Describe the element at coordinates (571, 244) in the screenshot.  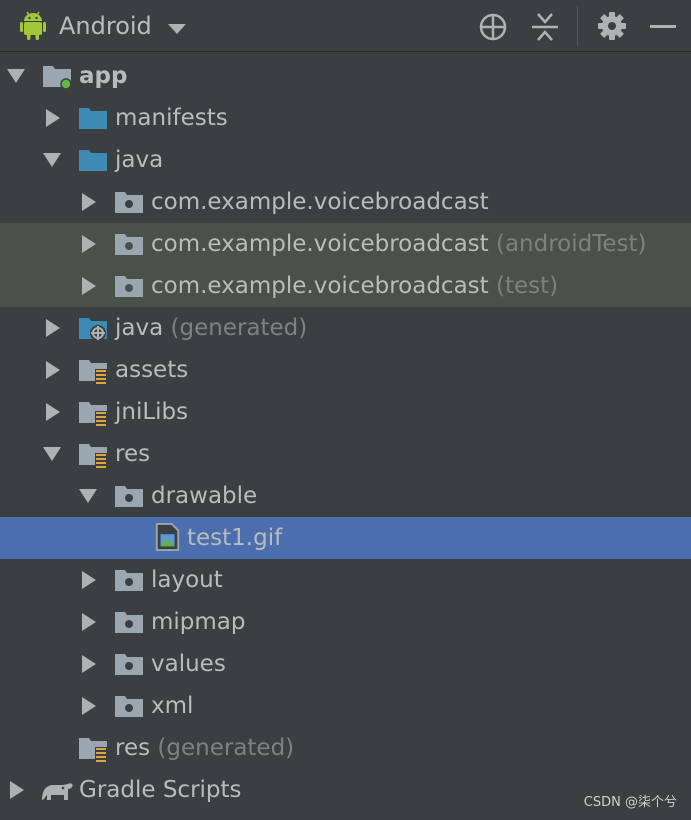
I see `tree-label-suffix: (androidTest)` at that location.